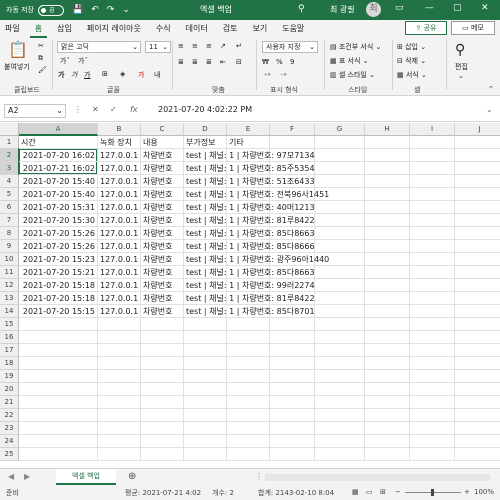 This screenshot has height=500, width=500. Describe the element at coordinates (9, 129) in the screenshot. I see `select-all-corner` at that location.